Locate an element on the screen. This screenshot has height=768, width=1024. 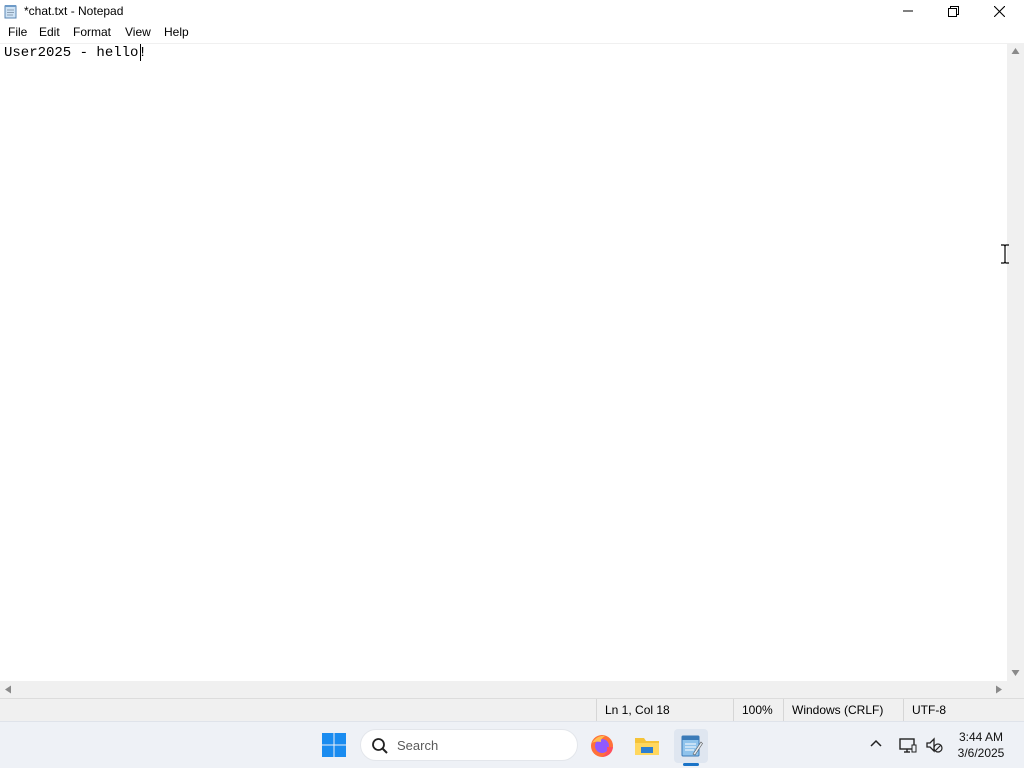
scroll-up-arrow-icon is located at coordinates (1015, 51).